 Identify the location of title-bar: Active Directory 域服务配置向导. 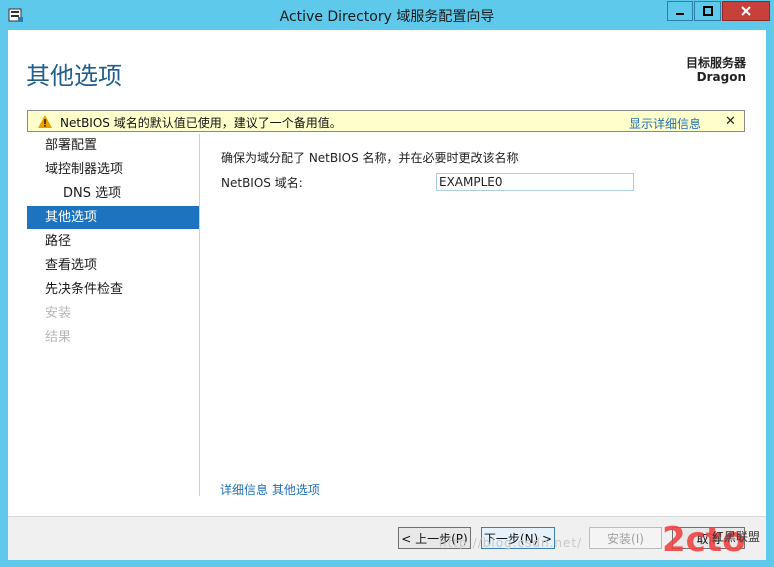
(387, 15).